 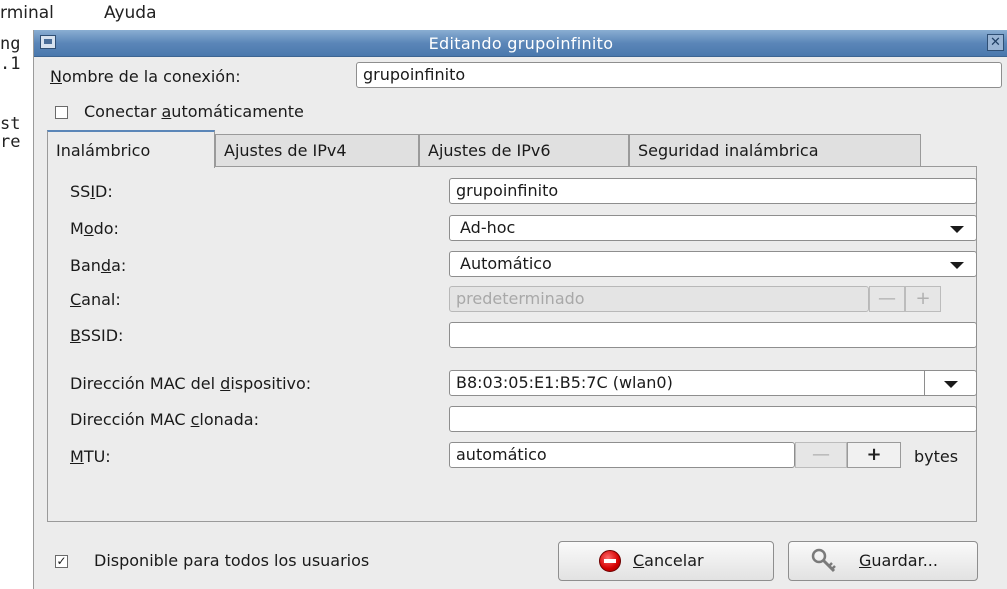 I want to click on all-users-checkbox: ✓, so click(x=61, y=561).